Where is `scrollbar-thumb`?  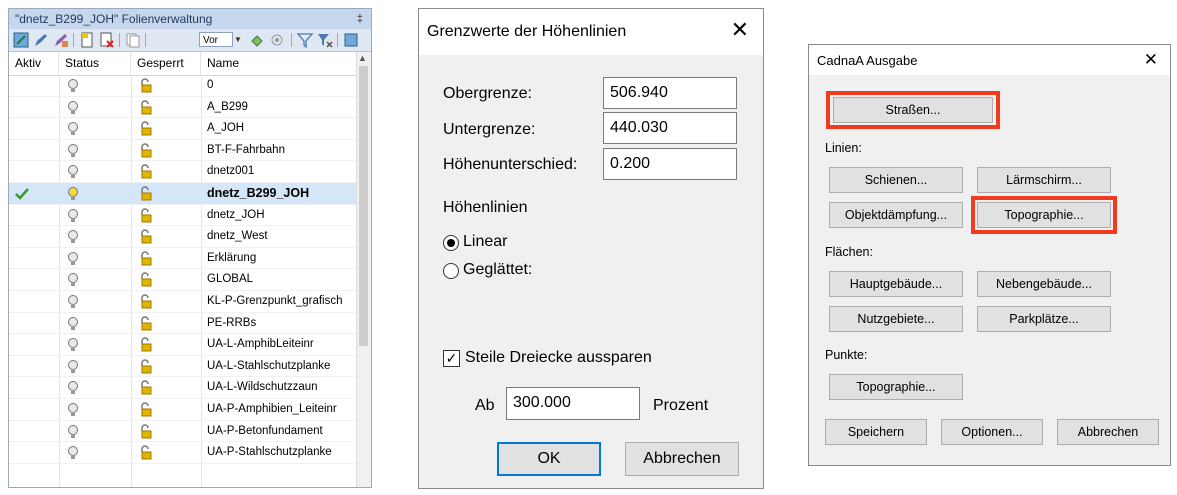 scrollbar-thumb is located at coordinates (363, 206).